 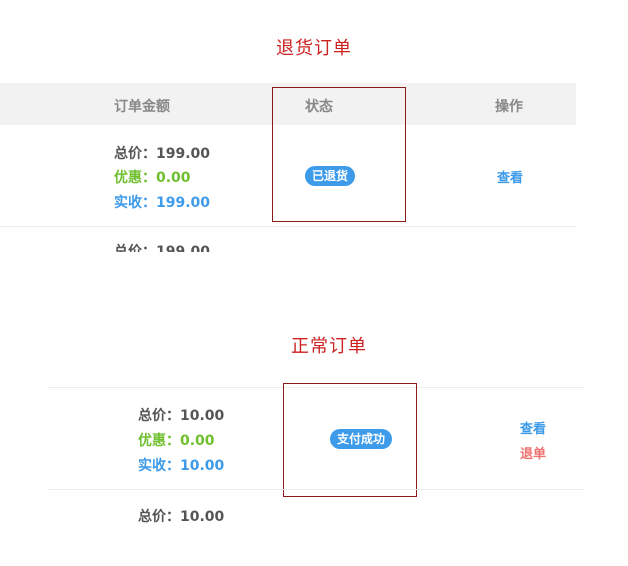 I want to click on returned-order-discount: 优惠：0.00, so click(x=152, y=178).